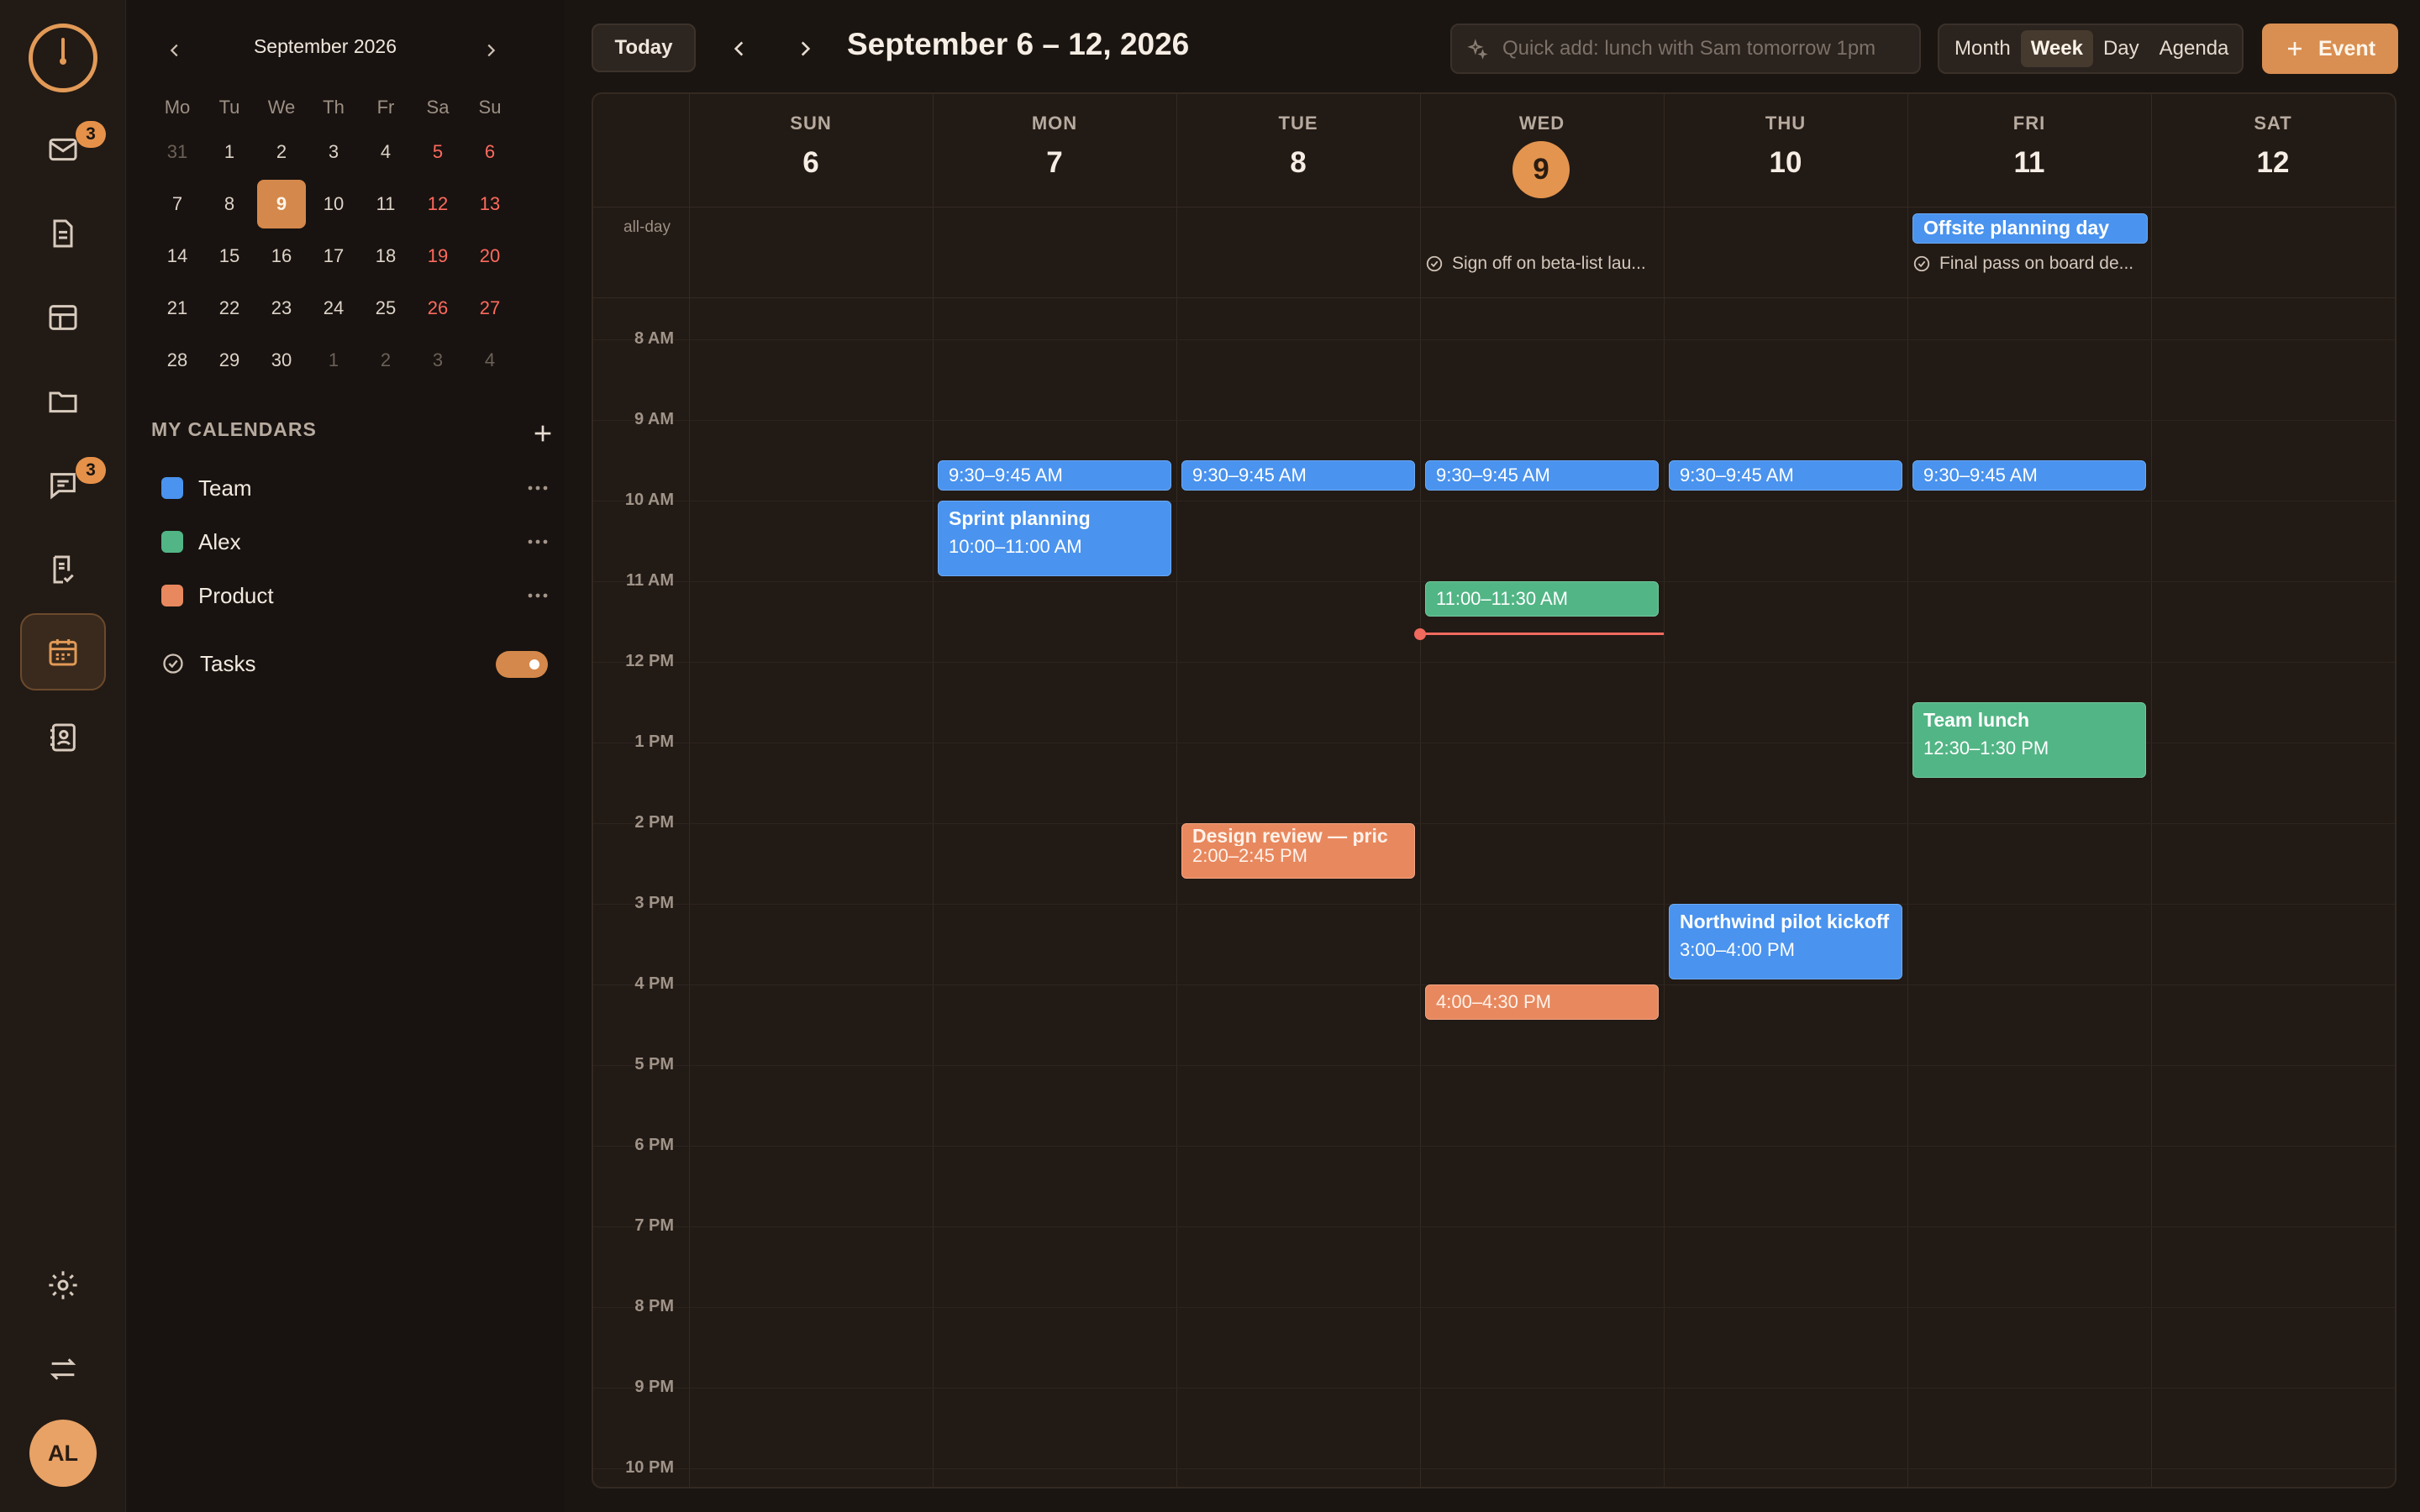 This screenshot has width=2420, height=1512. Describe the element at coordinates (2194, 48) in the screenshot. I see `view-agenda-button: Agenda` at that location.